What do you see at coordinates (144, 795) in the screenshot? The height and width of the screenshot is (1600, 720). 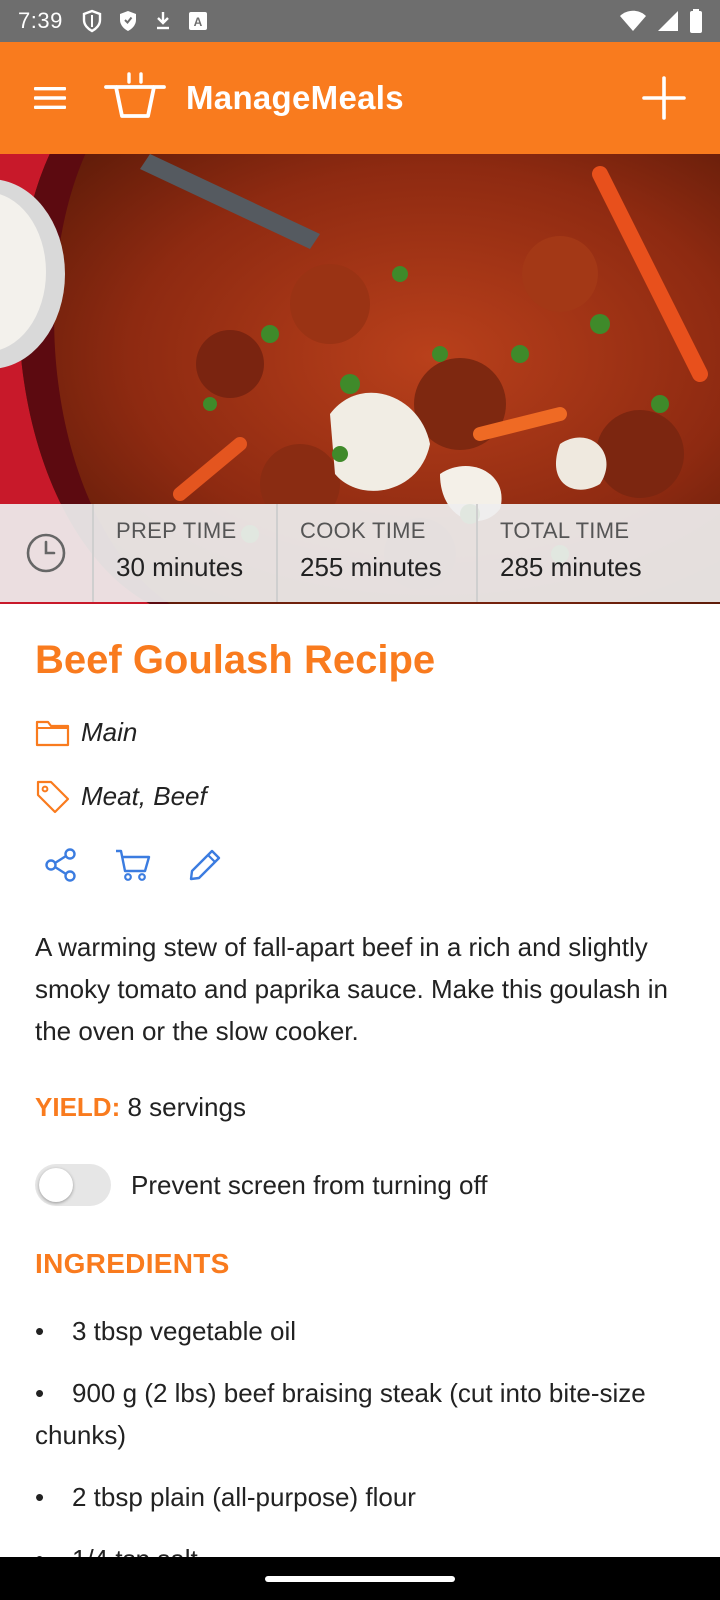 I see `tags-text: Meat, Beef` at bounding box center [144, 795].